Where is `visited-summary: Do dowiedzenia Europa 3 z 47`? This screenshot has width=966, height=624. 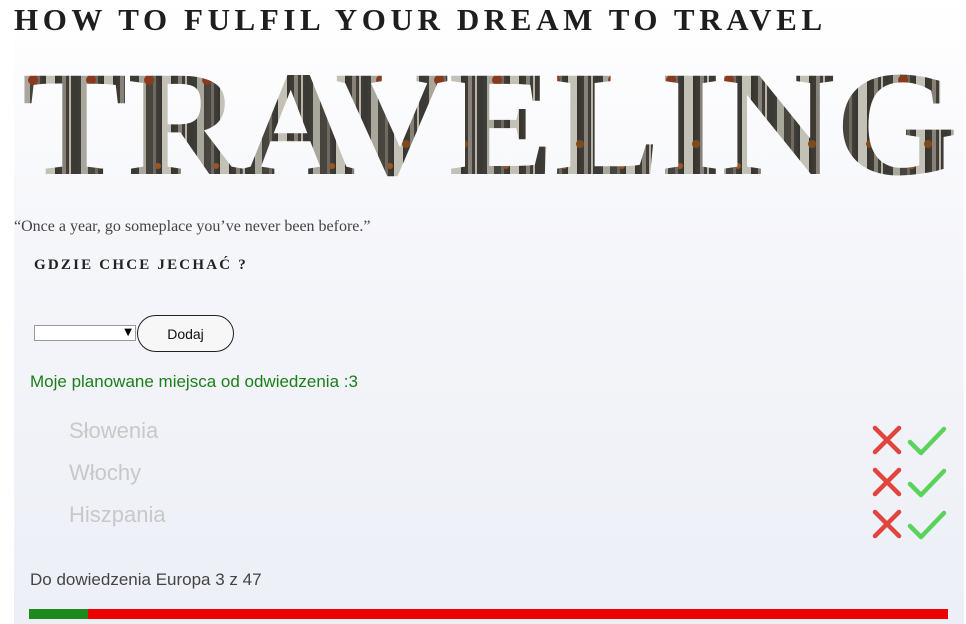
visited-summary: Do dowiedzenia Europa 3 z 47 is located at coordinates (146, 579).